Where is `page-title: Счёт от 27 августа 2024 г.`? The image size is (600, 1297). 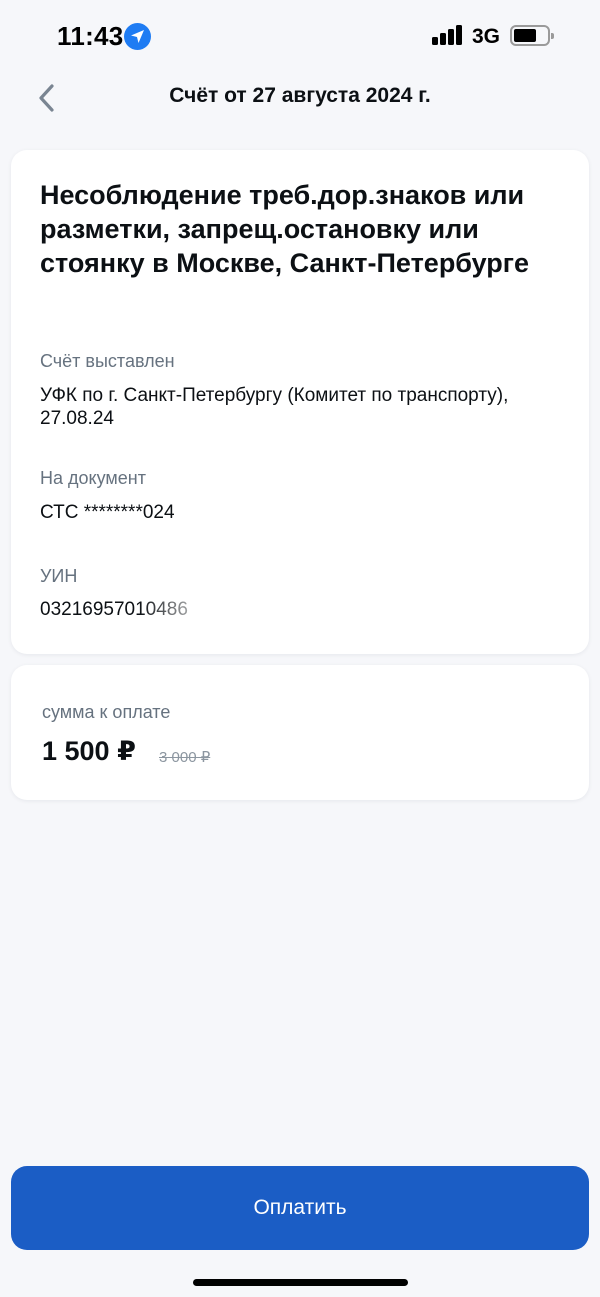 page-title: Счёт от 27 августа 2024 г. is located at coordinates (300, 95).